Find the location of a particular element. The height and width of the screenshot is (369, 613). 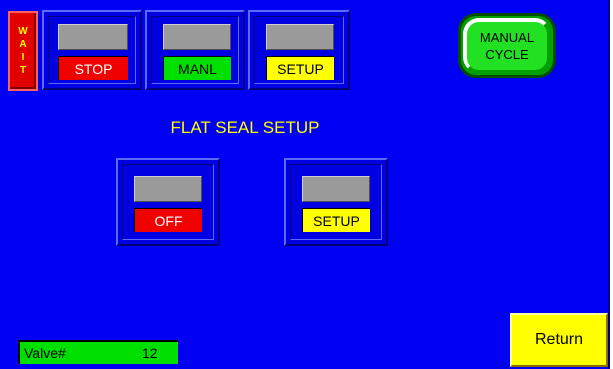

stop-label: STOP is located at coordinates (93, 68).